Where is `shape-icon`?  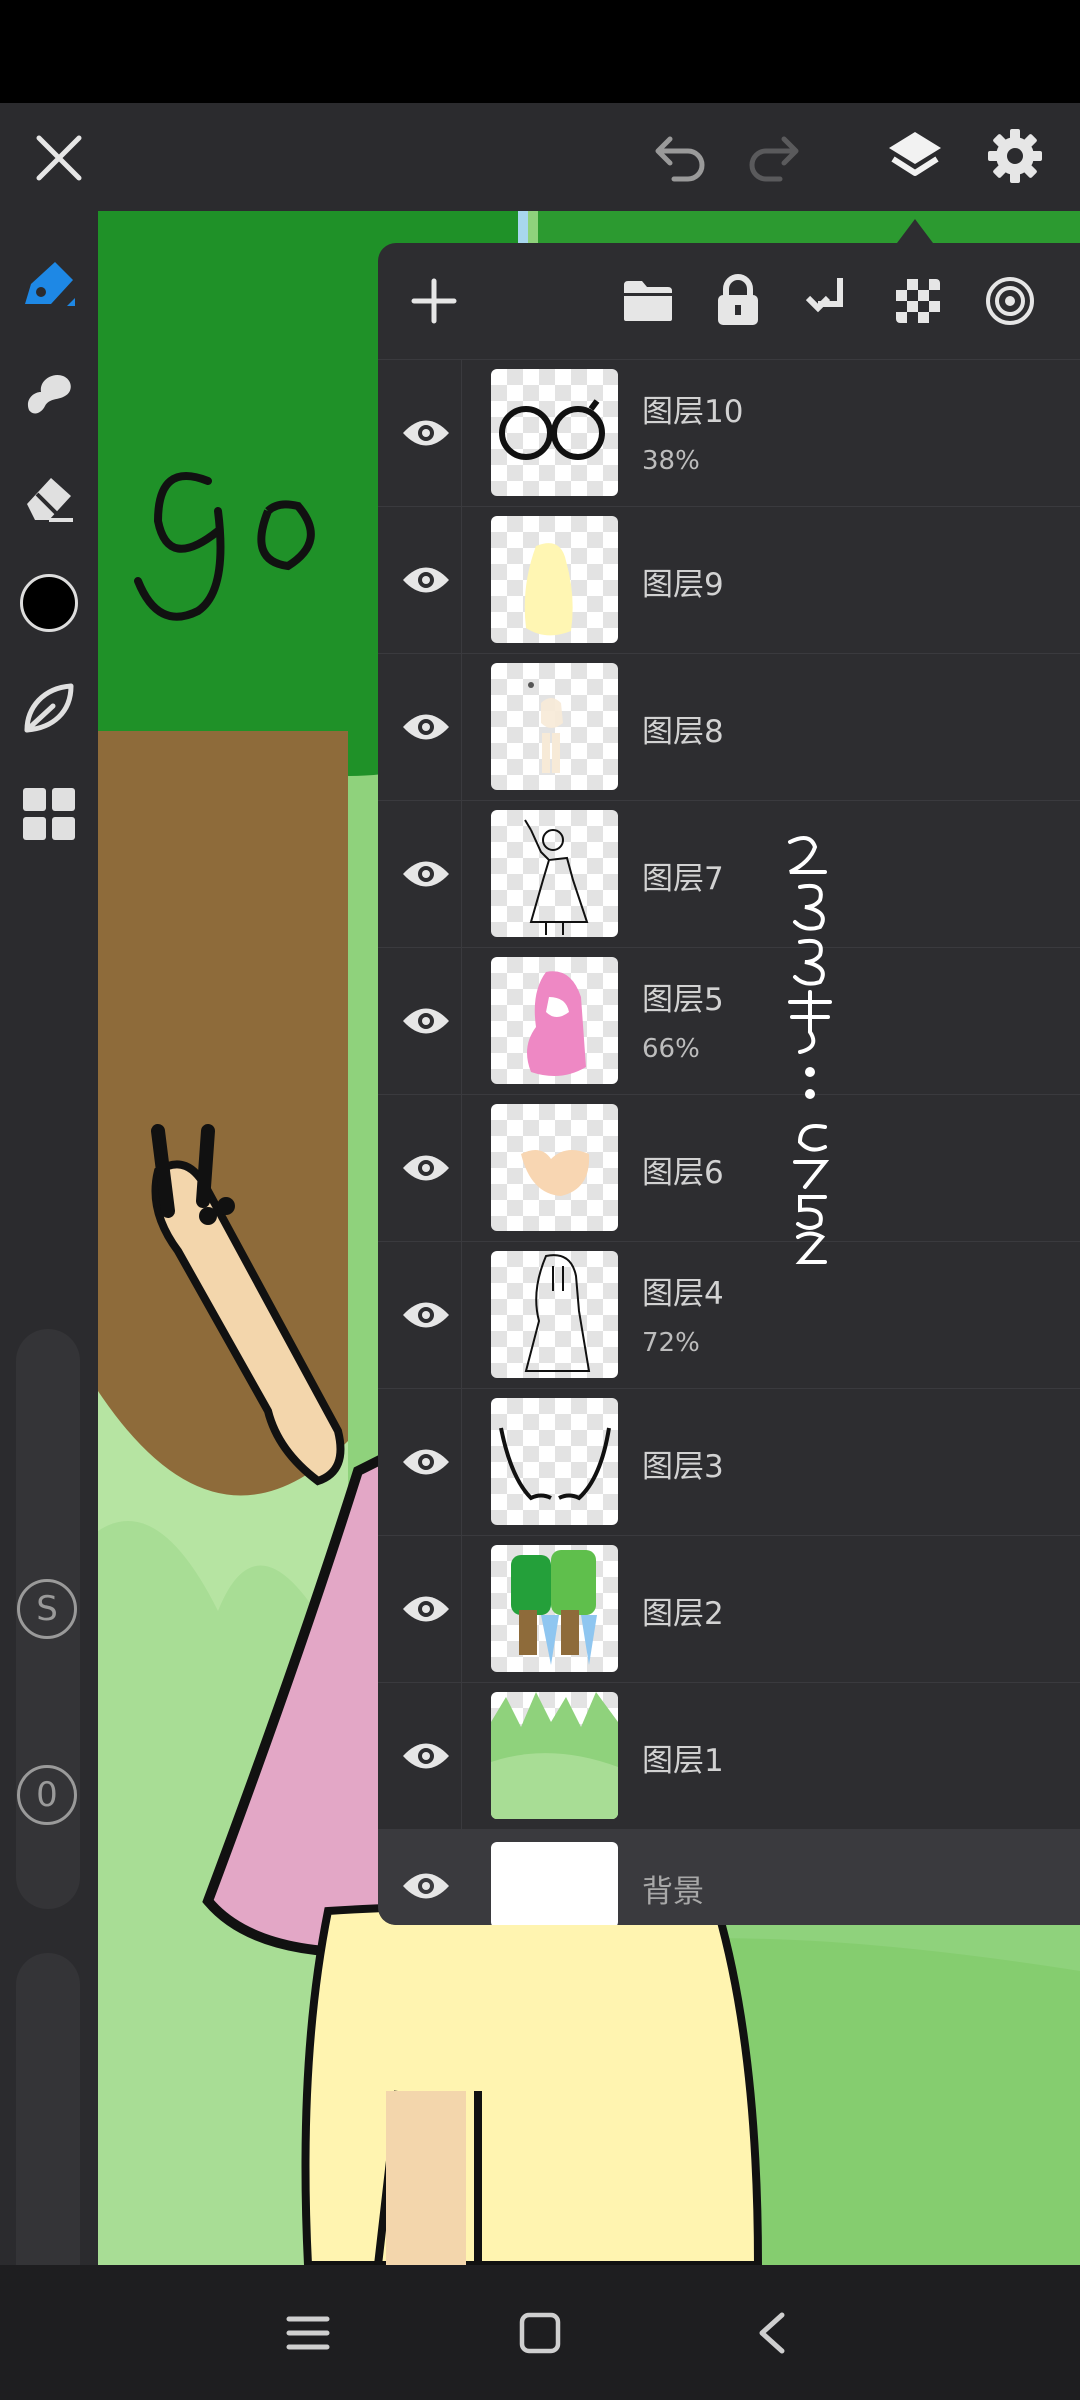 shape-icon is located at coordinates (49, 708).